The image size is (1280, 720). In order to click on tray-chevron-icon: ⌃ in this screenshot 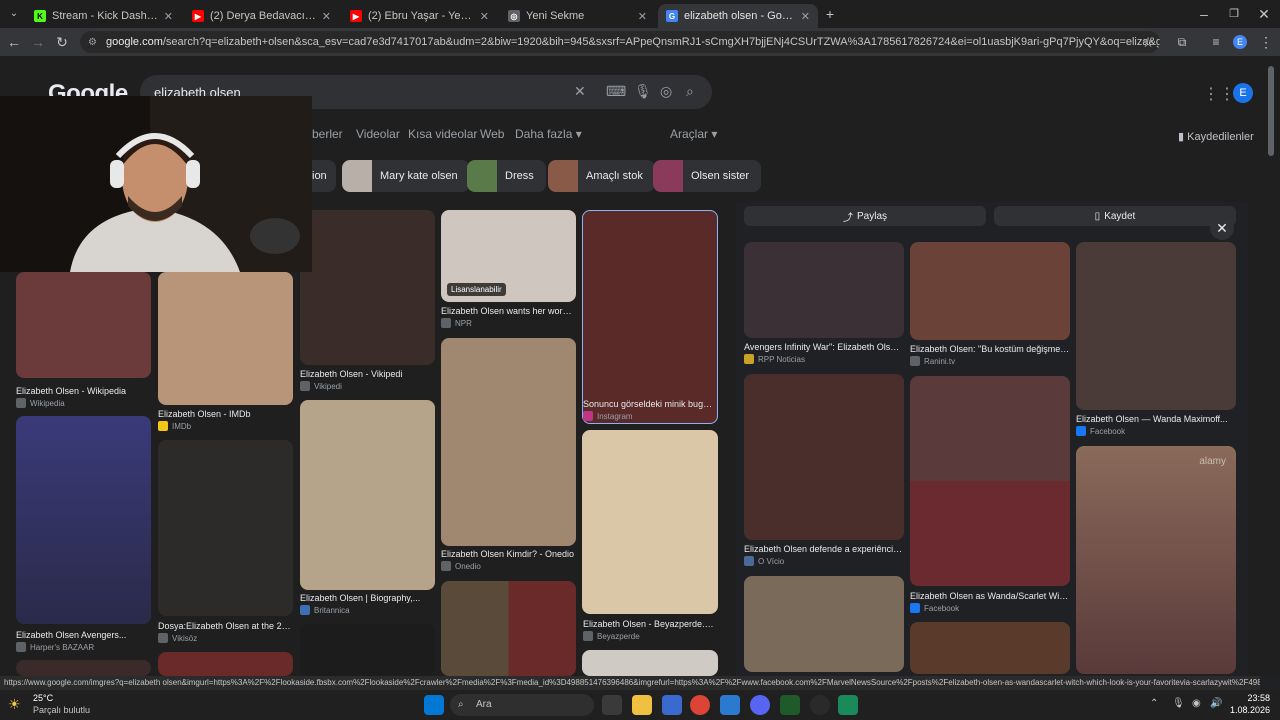, I will do `click(1154, 703)`.